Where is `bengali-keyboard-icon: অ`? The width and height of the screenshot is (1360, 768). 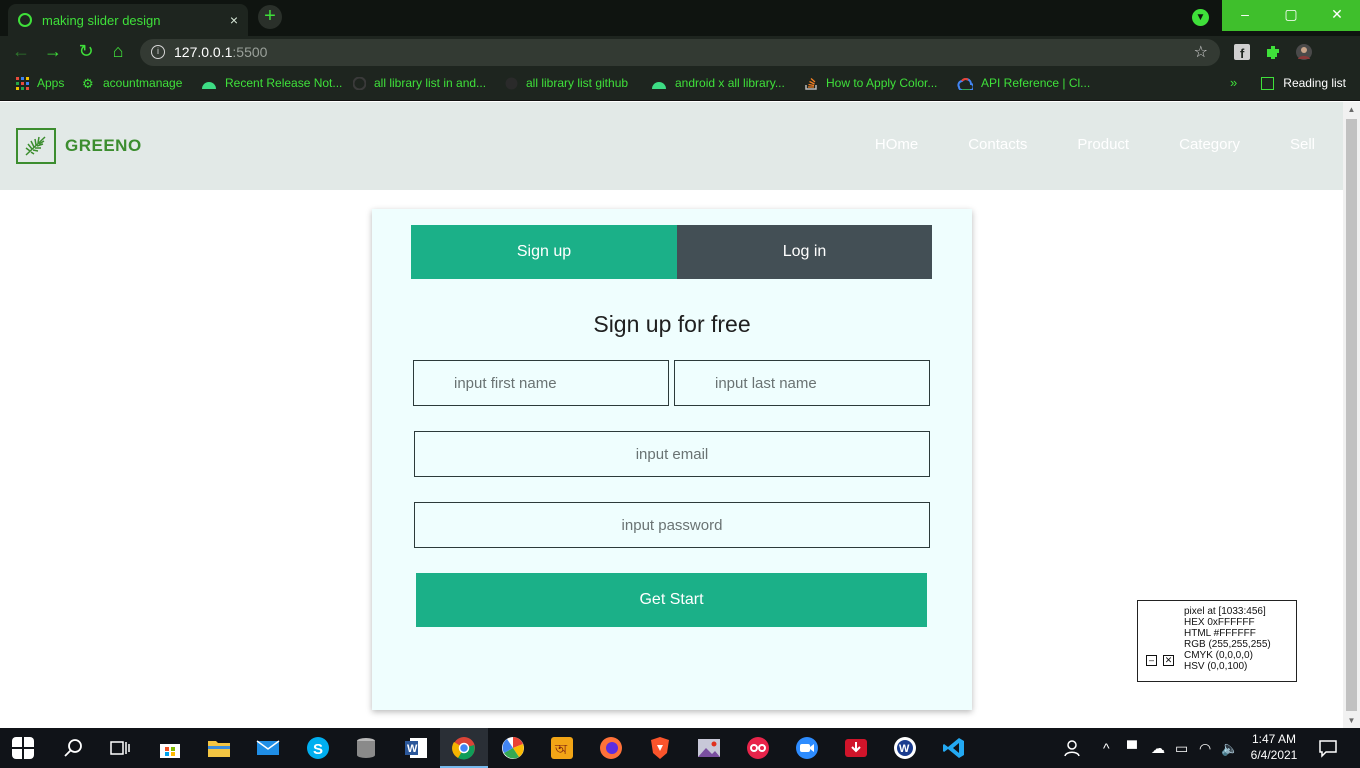 bengali-keyboard-icon: অ is located at coordinates (562, 748).